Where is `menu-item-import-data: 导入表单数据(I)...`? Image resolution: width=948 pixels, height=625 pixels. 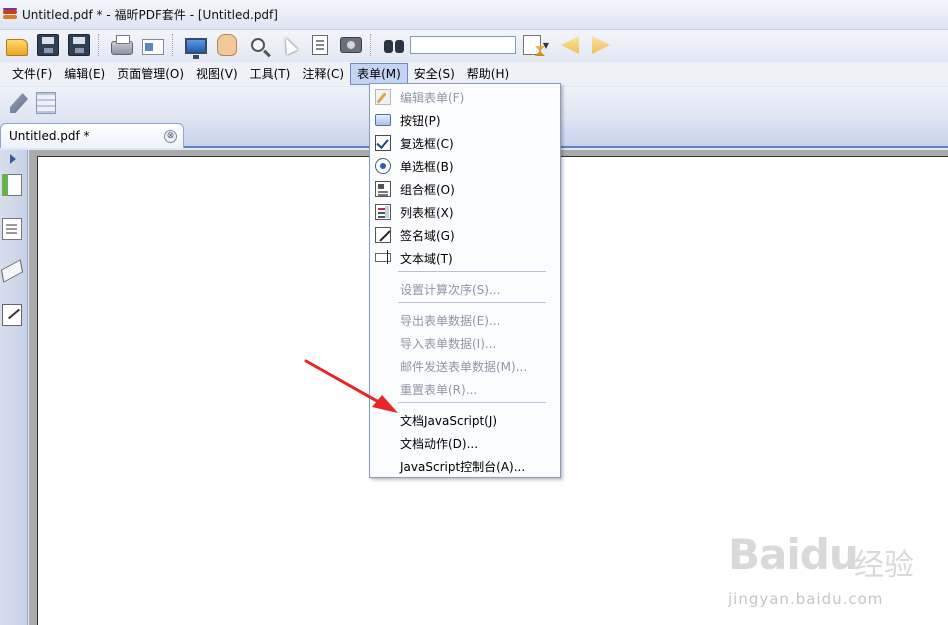 menu-item-import-data: 导入表单数据(I)... is located at coordinates (465, 343).